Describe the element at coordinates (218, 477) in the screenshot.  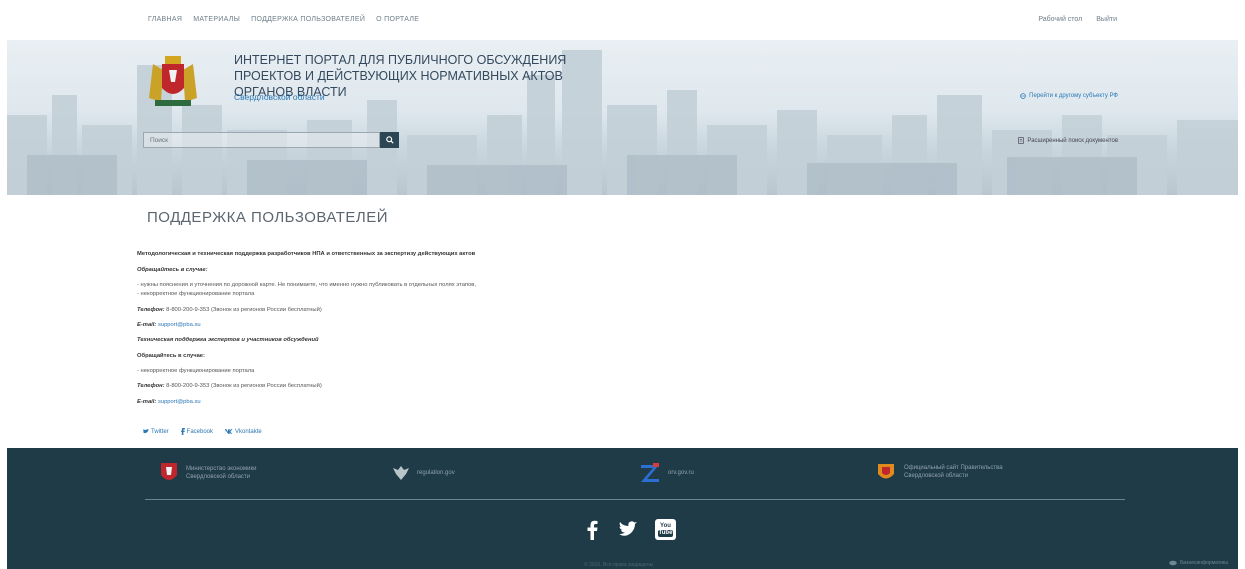
I see `ministry-line: Свердловской области` at that location.